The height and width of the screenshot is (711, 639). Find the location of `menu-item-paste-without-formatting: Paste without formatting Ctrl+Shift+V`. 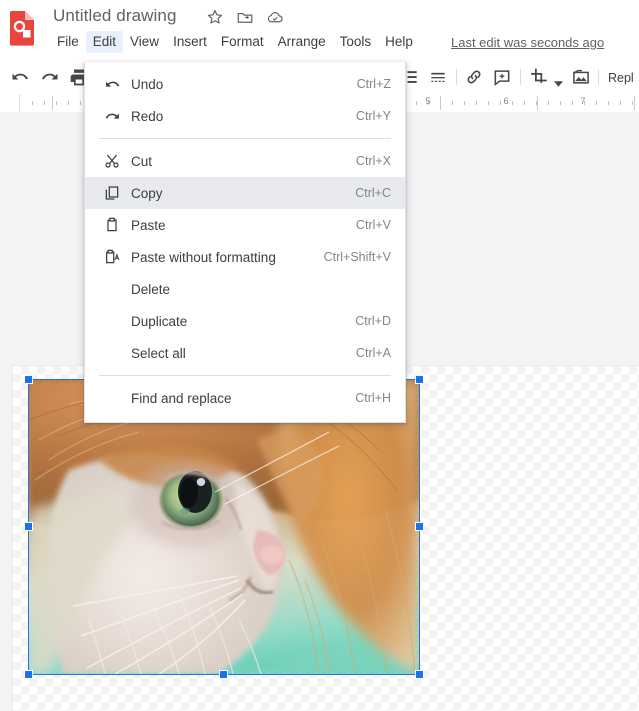

menu-item-paste-without-formatting: Paste without formatting Ctrl+Shift+V is located at coordinates (245, 257).